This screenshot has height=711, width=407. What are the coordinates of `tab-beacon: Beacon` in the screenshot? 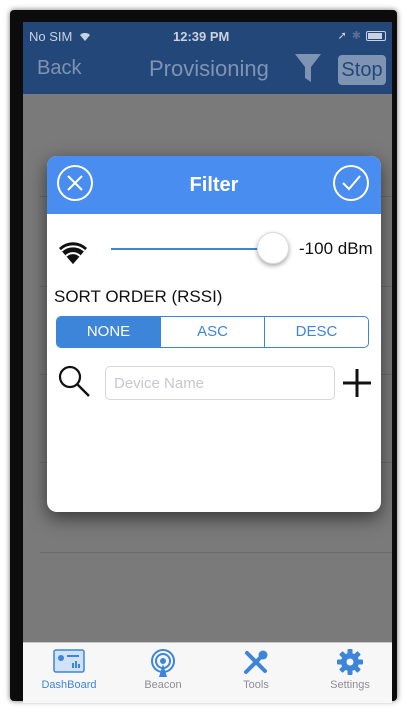 It's located at (163, 670).